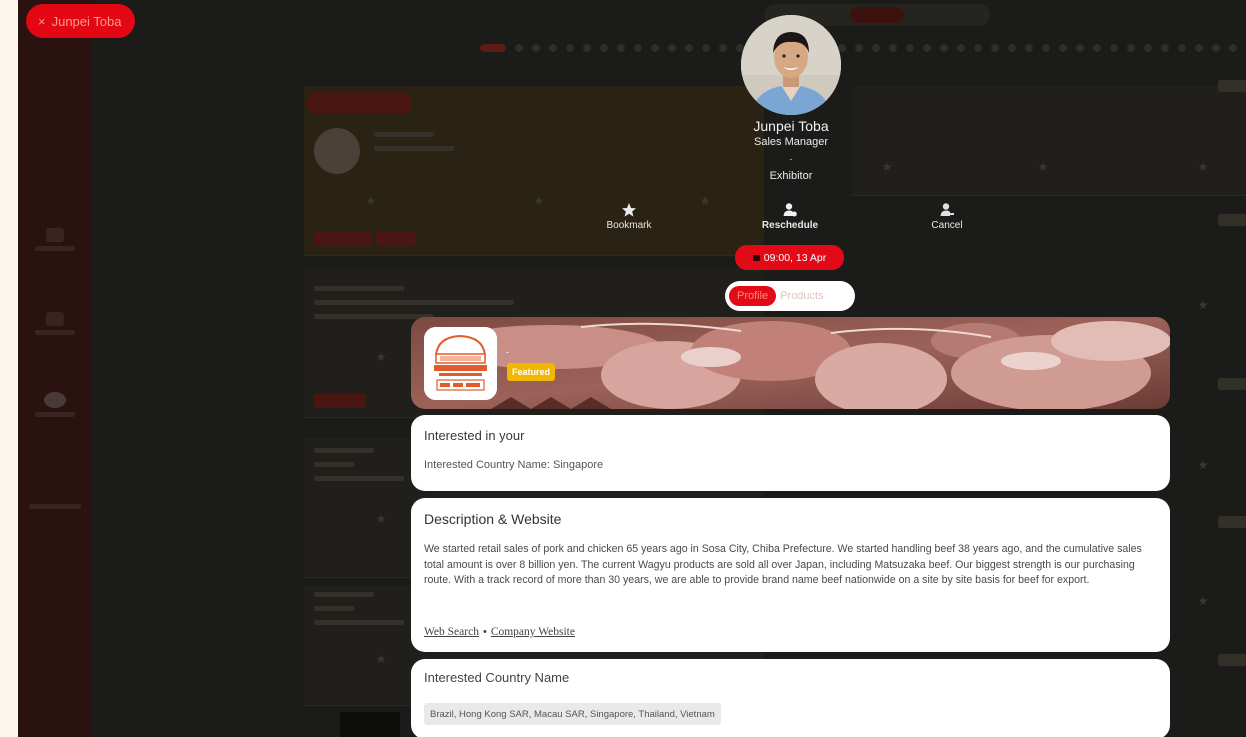 This screenshot has width=1246, height=737. Describe the element at coordinates (493, 519) in the screenshot. I see `description-heading: Description & Website` at that location.